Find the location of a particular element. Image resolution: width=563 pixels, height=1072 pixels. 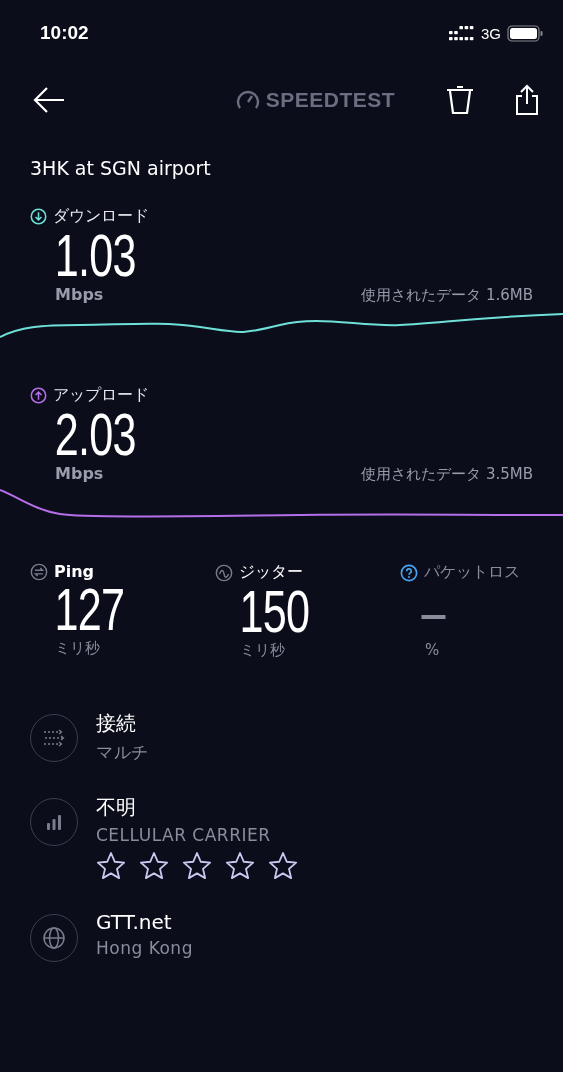

speed-value: 1.03 is located at coordinates (94, 256).